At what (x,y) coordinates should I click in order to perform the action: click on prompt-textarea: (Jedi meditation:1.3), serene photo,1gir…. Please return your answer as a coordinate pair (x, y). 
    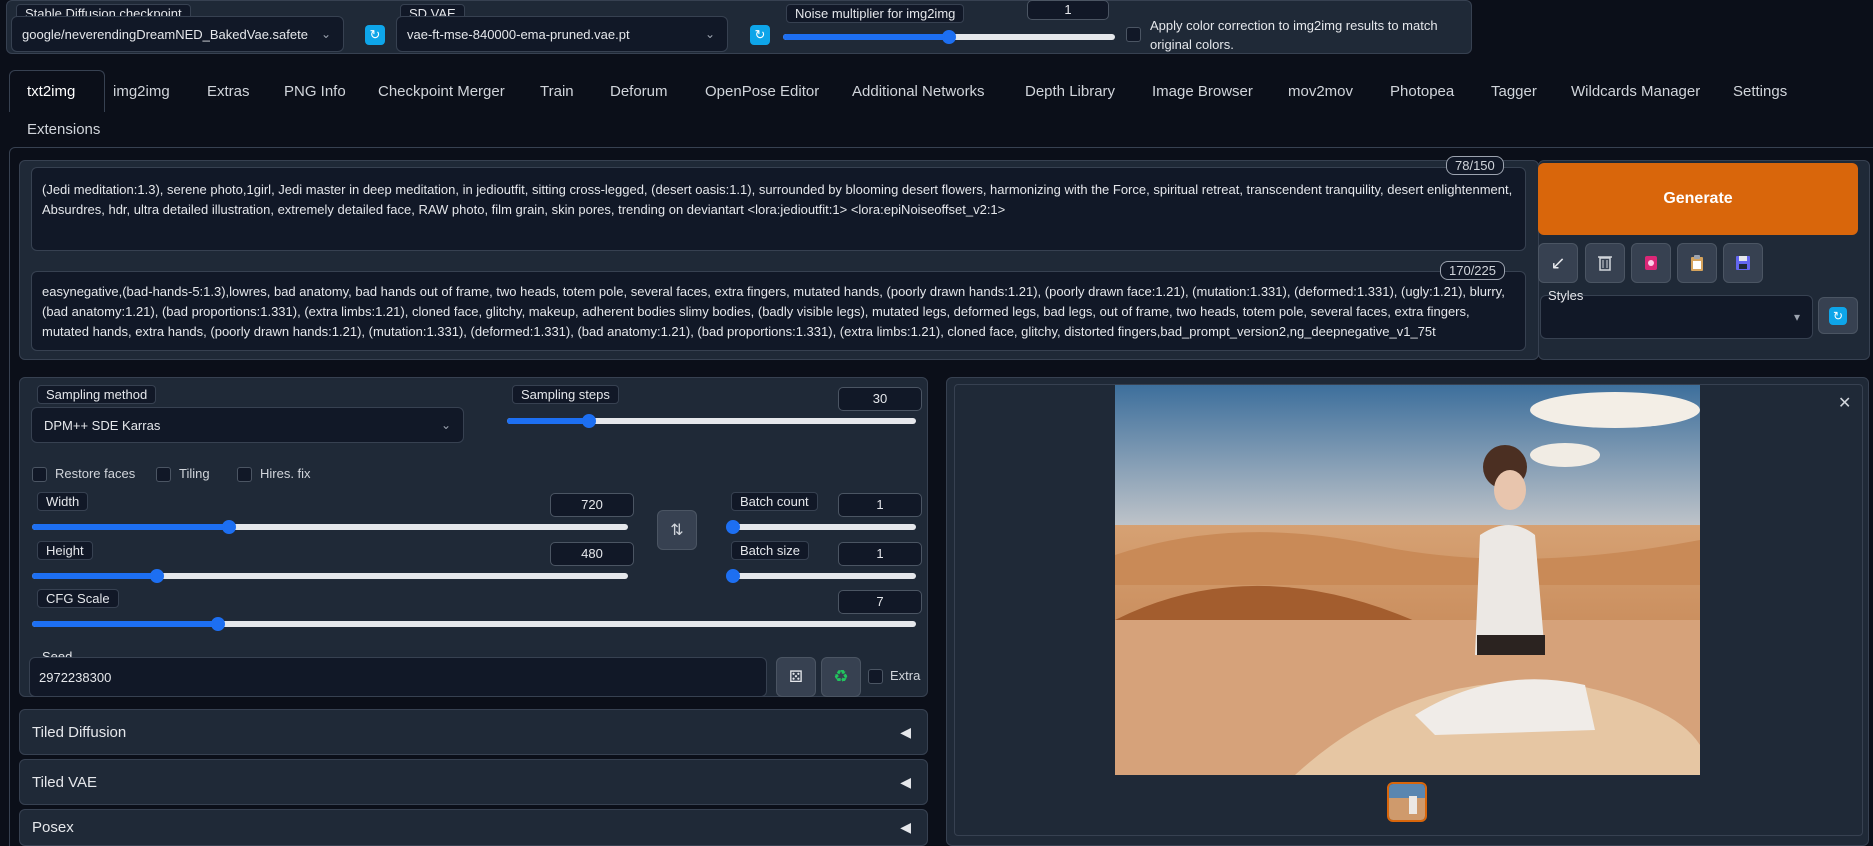
    Looking at the image, I should click on (778, 209).